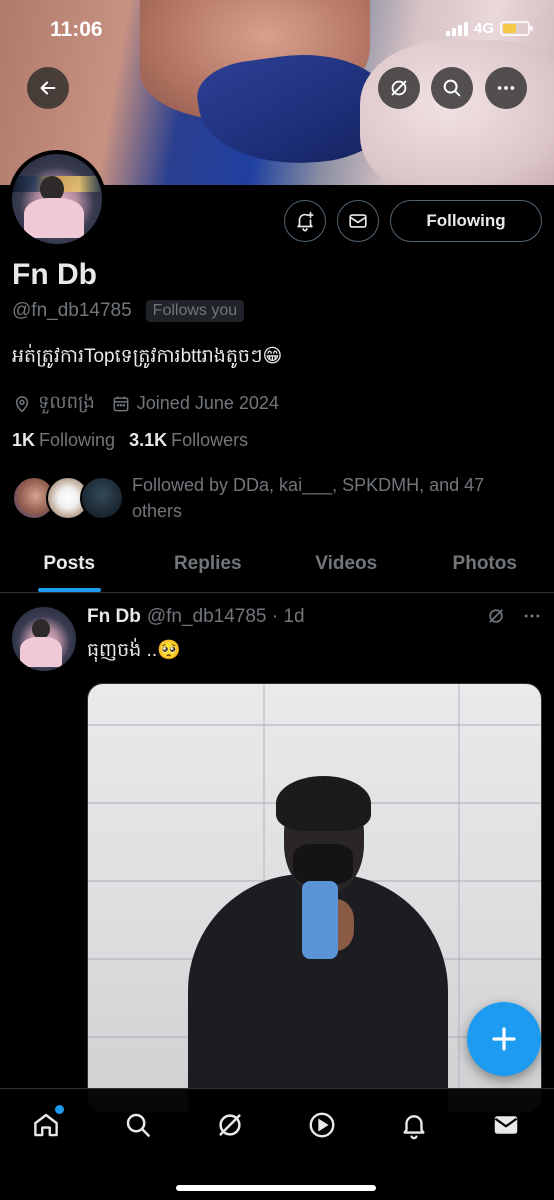 The width and height of the screenshot is (554, 1200). I want to click on tab-photos: Photos, so click(485, 563).